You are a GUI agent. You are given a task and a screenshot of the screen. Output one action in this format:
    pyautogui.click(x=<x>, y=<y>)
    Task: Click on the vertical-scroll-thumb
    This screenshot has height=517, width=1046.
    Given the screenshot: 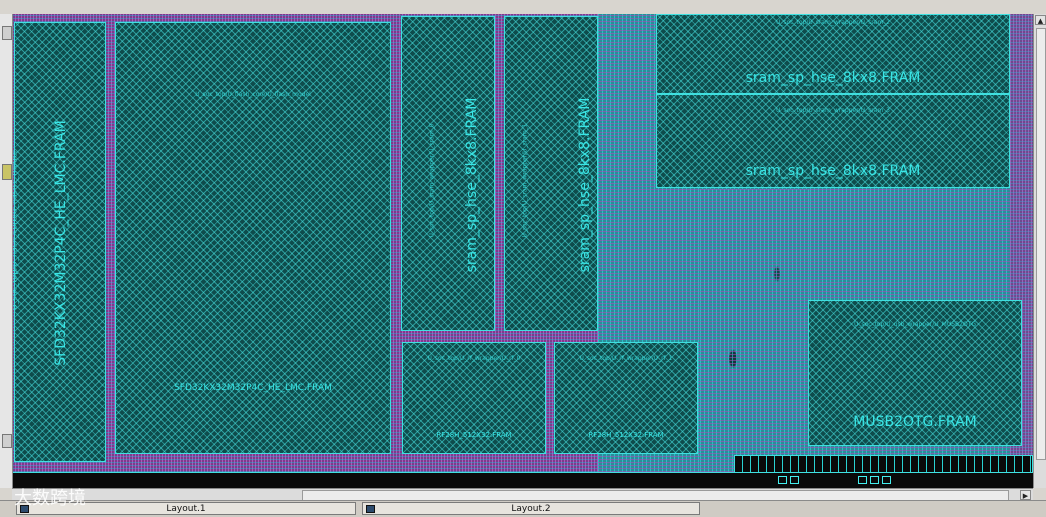 What is the action you would take?
    pyautogui.click(x=1041, y=244)
    